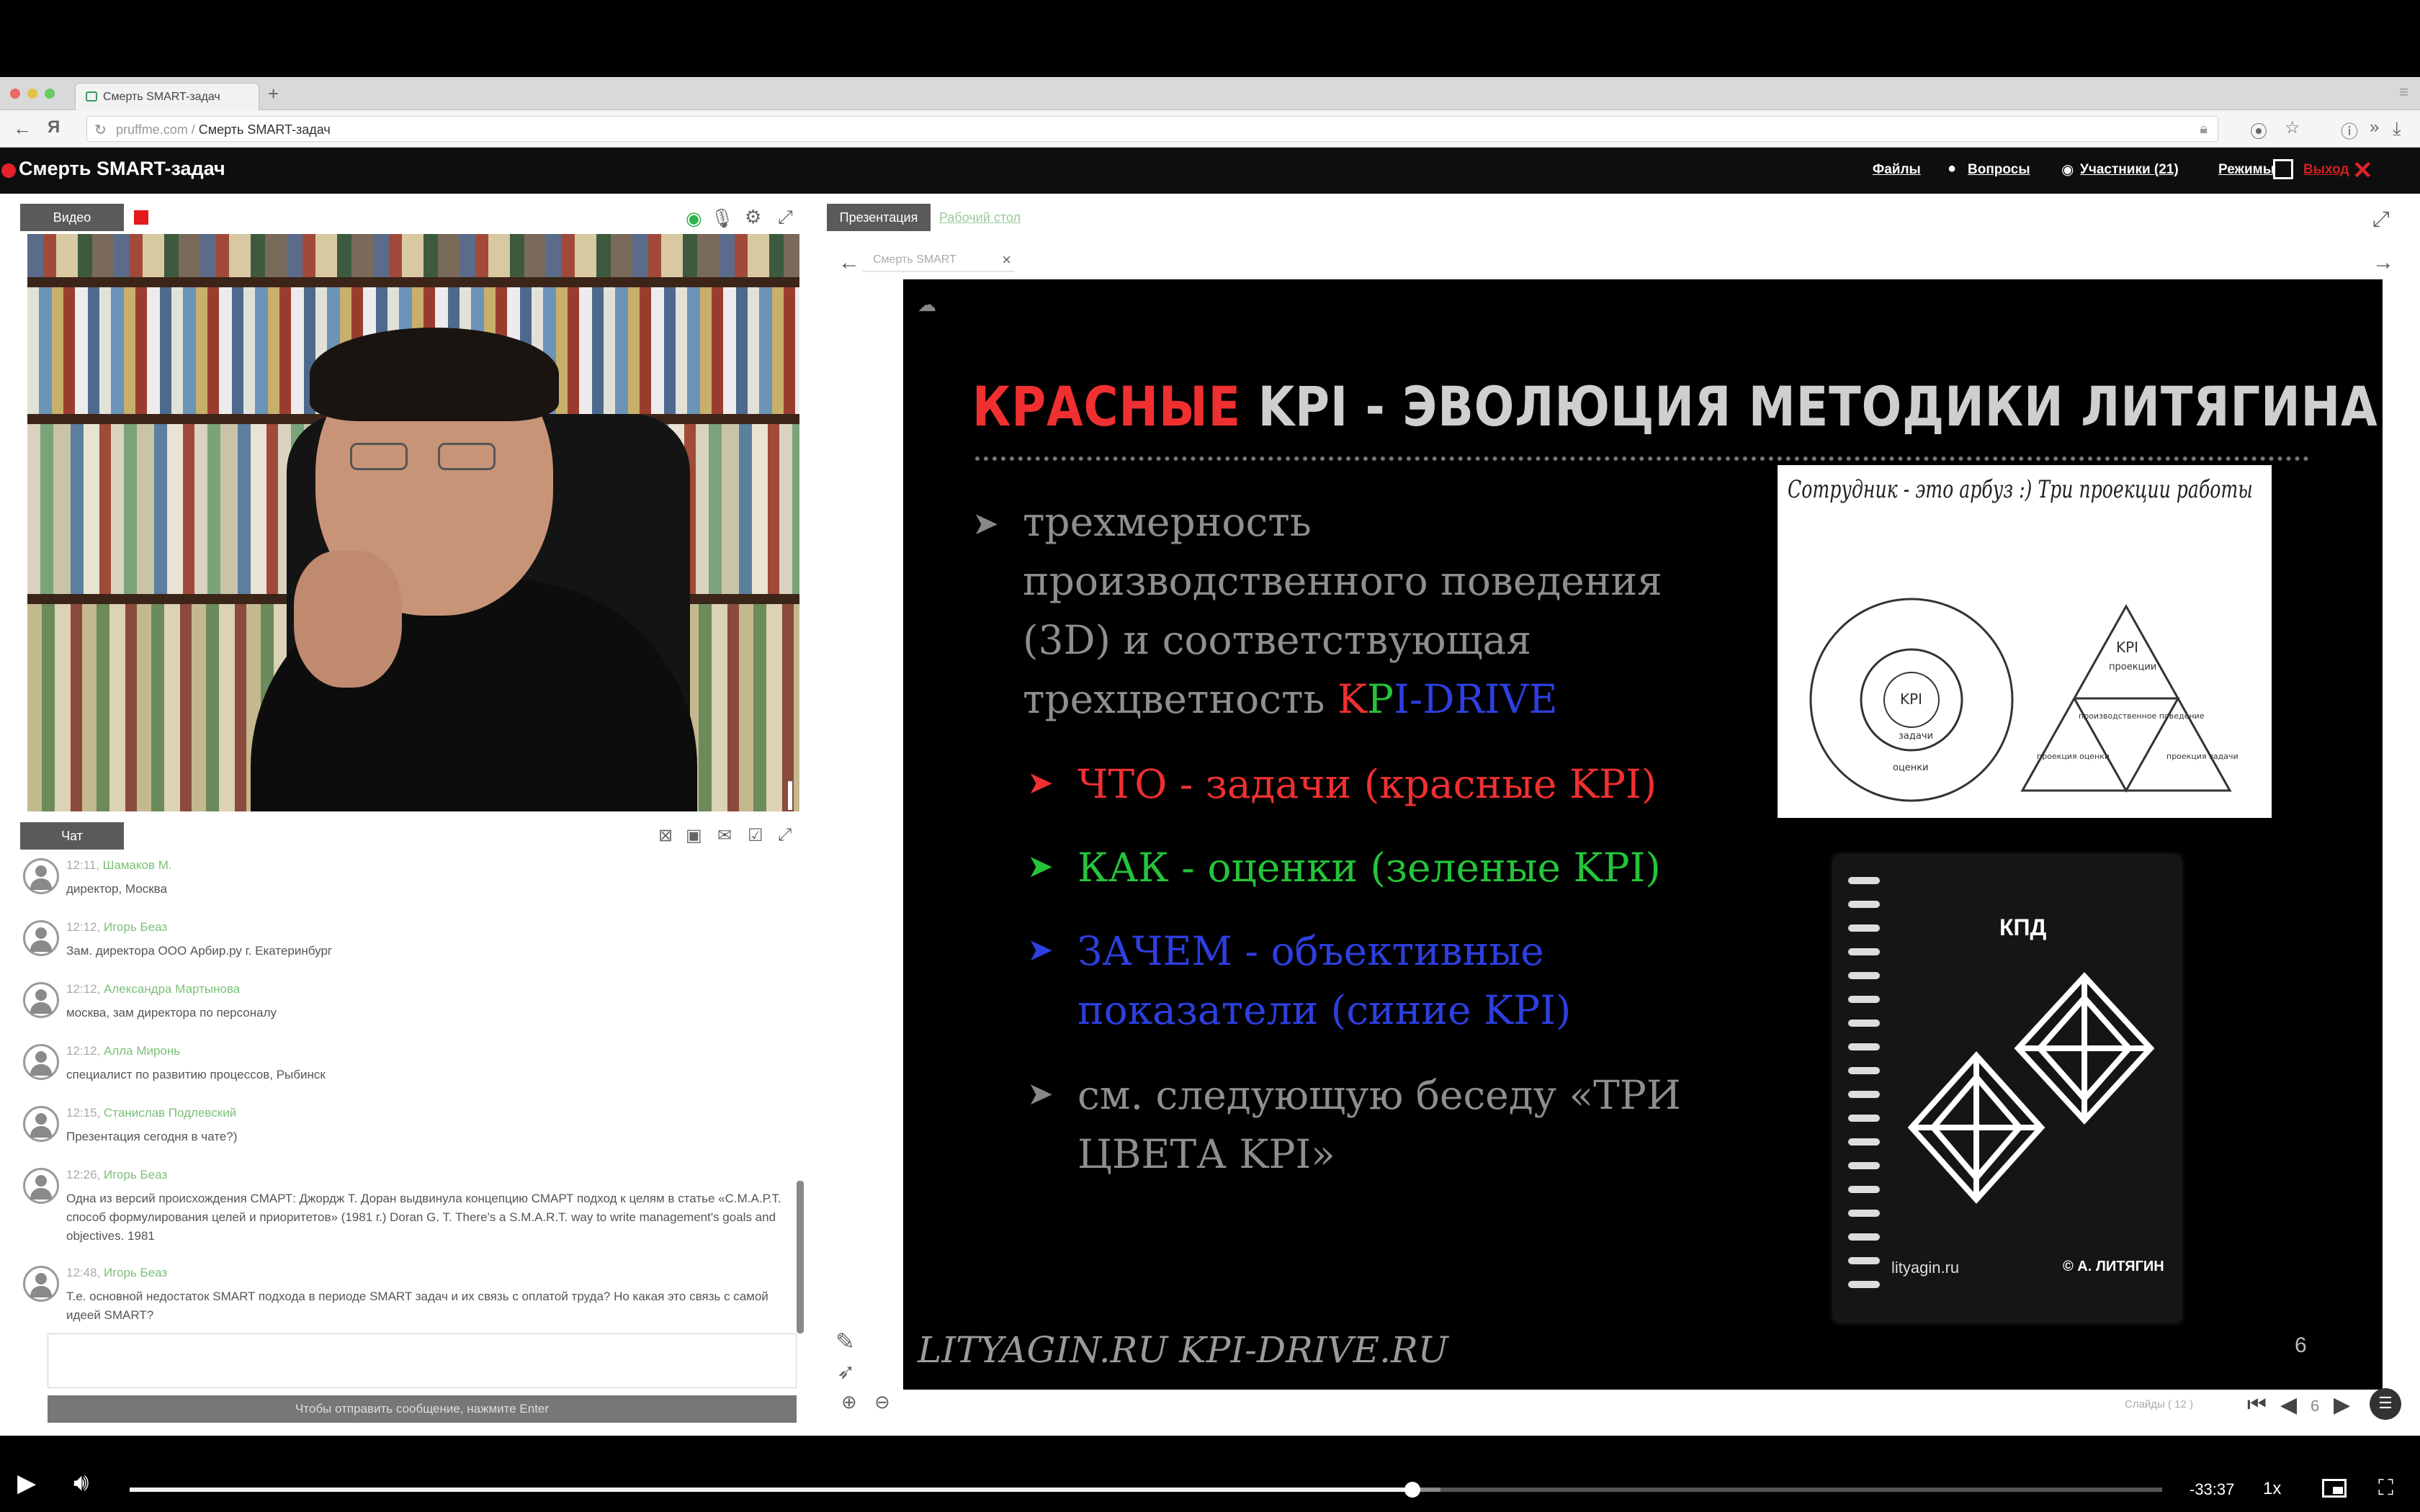  What do you see at coordinates (849, 263) in the screenshot?
I see `prev-presentation-arrow-icon: ←` at bounding box center [849, 263].